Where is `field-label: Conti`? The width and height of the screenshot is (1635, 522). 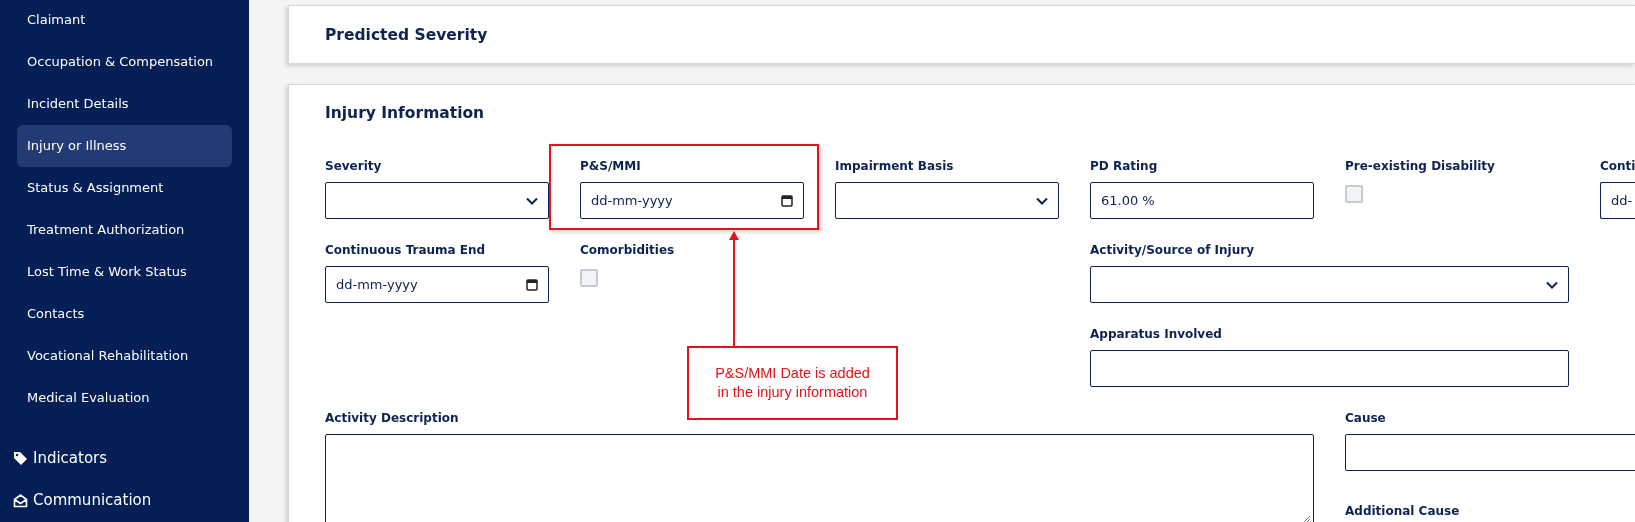
field-label: Conti is located at coordinates (1617, 166).